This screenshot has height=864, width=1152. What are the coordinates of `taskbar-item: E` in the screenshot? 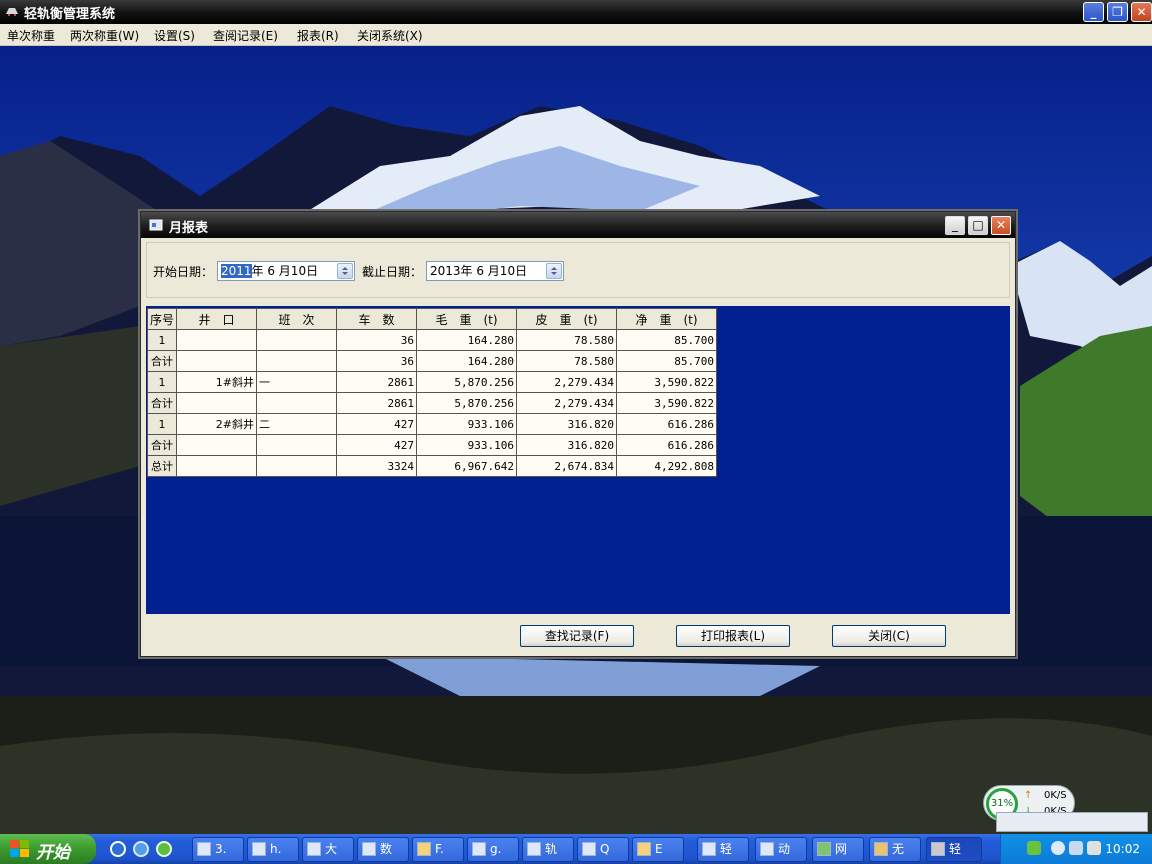 It's located at (658, 849).